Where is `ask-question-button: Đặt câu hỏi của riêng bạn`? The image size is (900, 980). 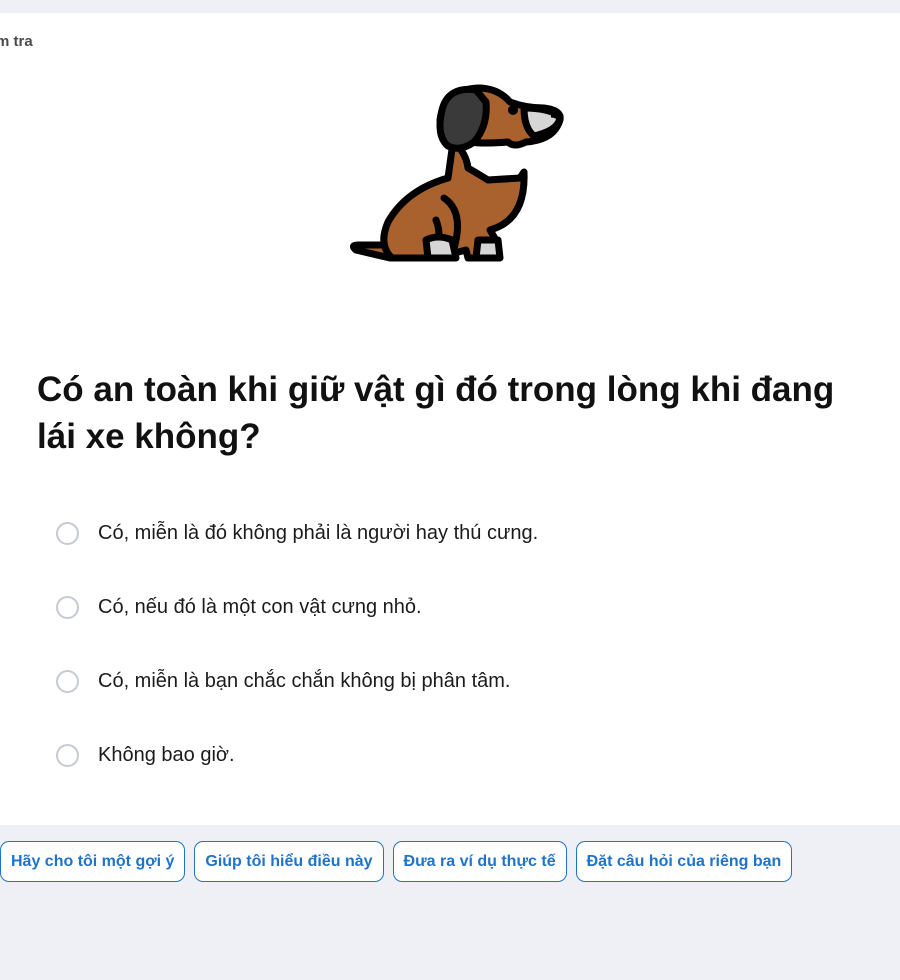 ask-question-button: Đặt câu hỏi của riêng bạn is located at coordinates (684, 861).